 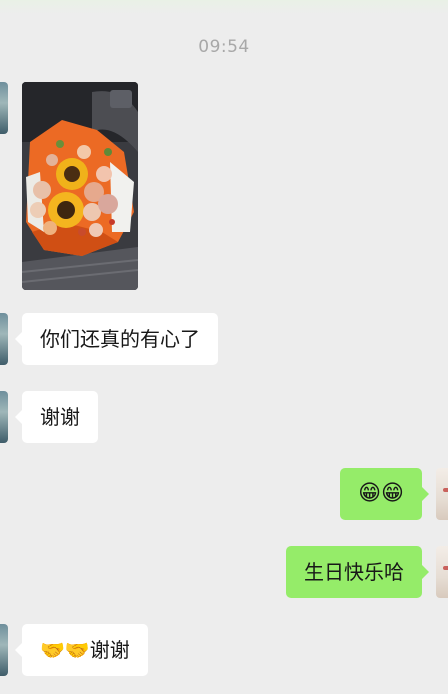 I want to click on incoming-message-bubble: 🤝🤝谢谢, so click(x=81, y=650).